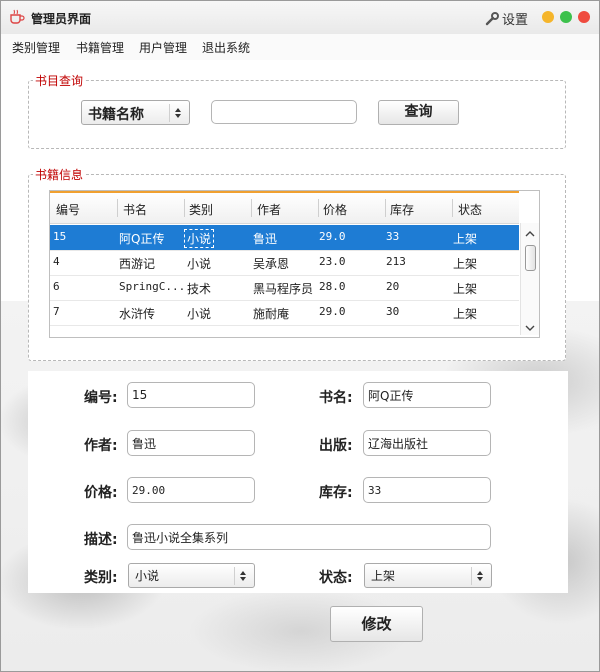  Describe the element at coordinates (336, 398) in the screenshot. I see `name-label: 书名:` at that location.